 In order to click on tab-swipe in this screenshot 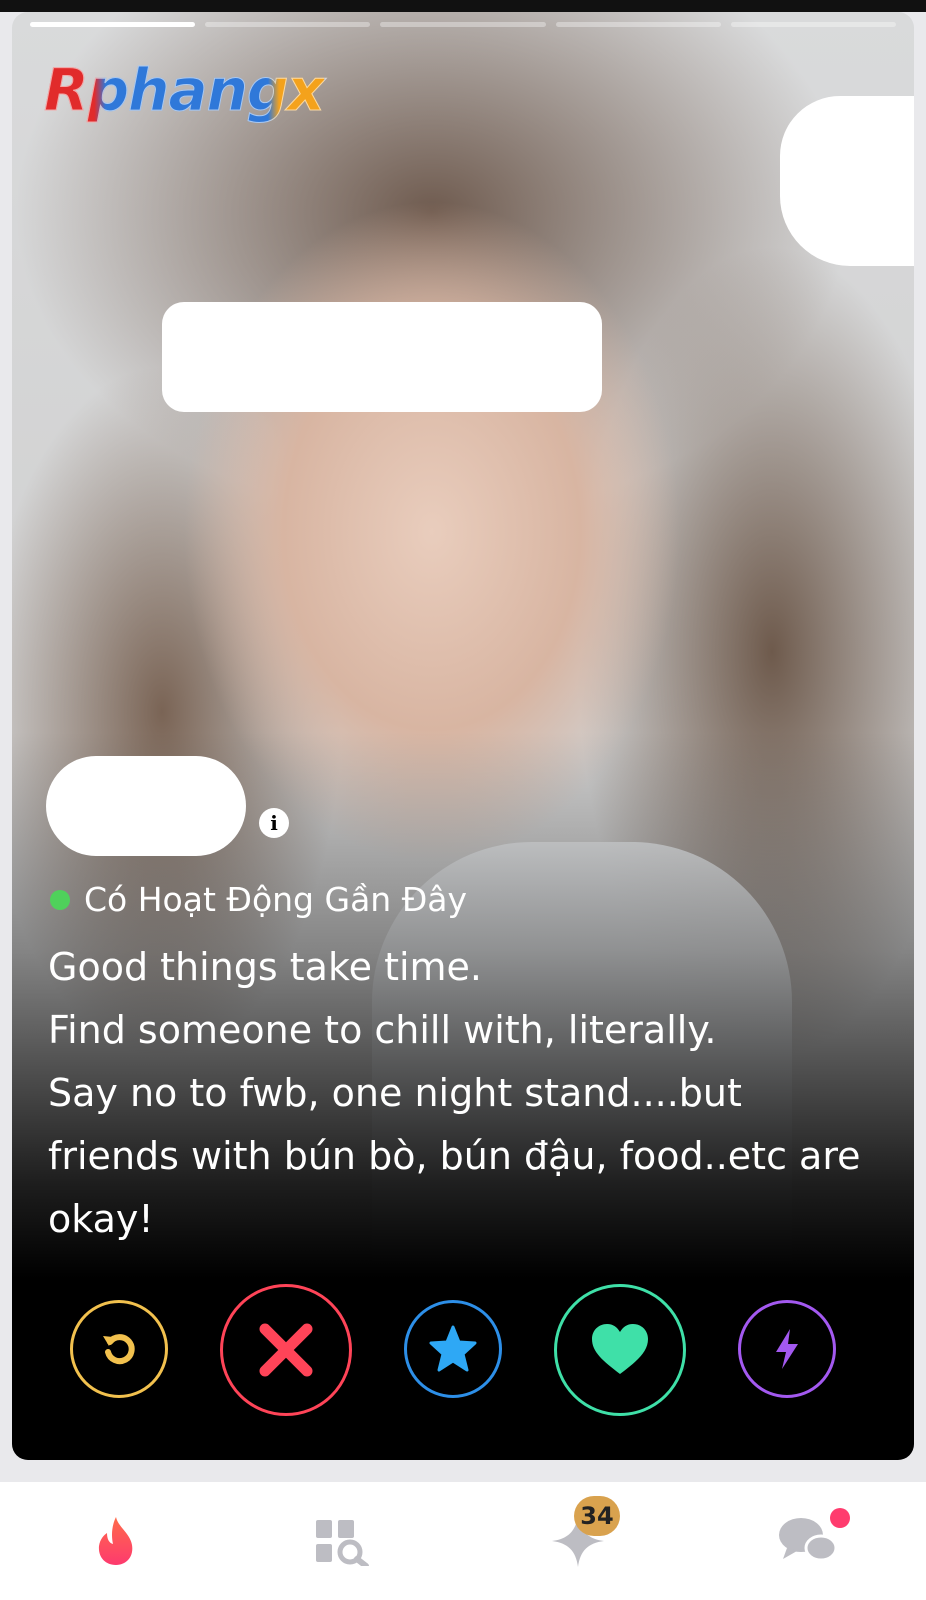, I will do `click(116, 1541)`.